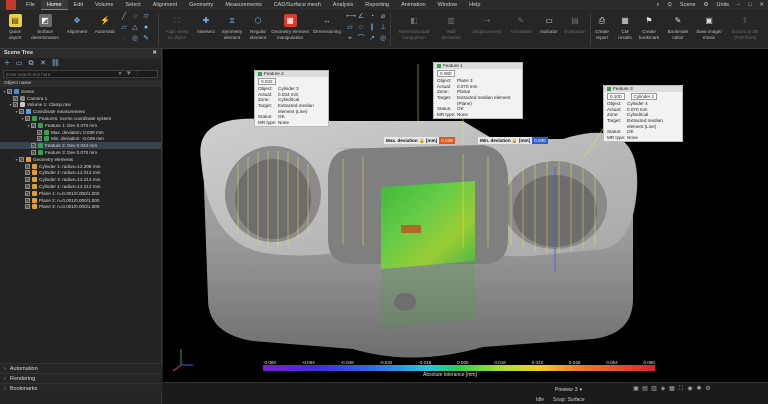 Image resolution: width=768 pixels, height=404 pixels. I want to click on parallel-tool-icon: ∥, so click(372, 28).